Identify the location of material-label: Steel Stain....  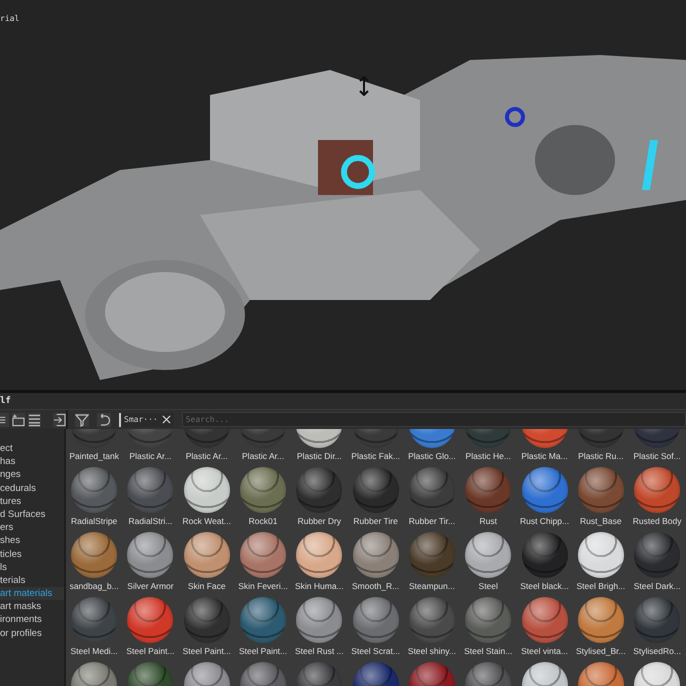
(488, 651).